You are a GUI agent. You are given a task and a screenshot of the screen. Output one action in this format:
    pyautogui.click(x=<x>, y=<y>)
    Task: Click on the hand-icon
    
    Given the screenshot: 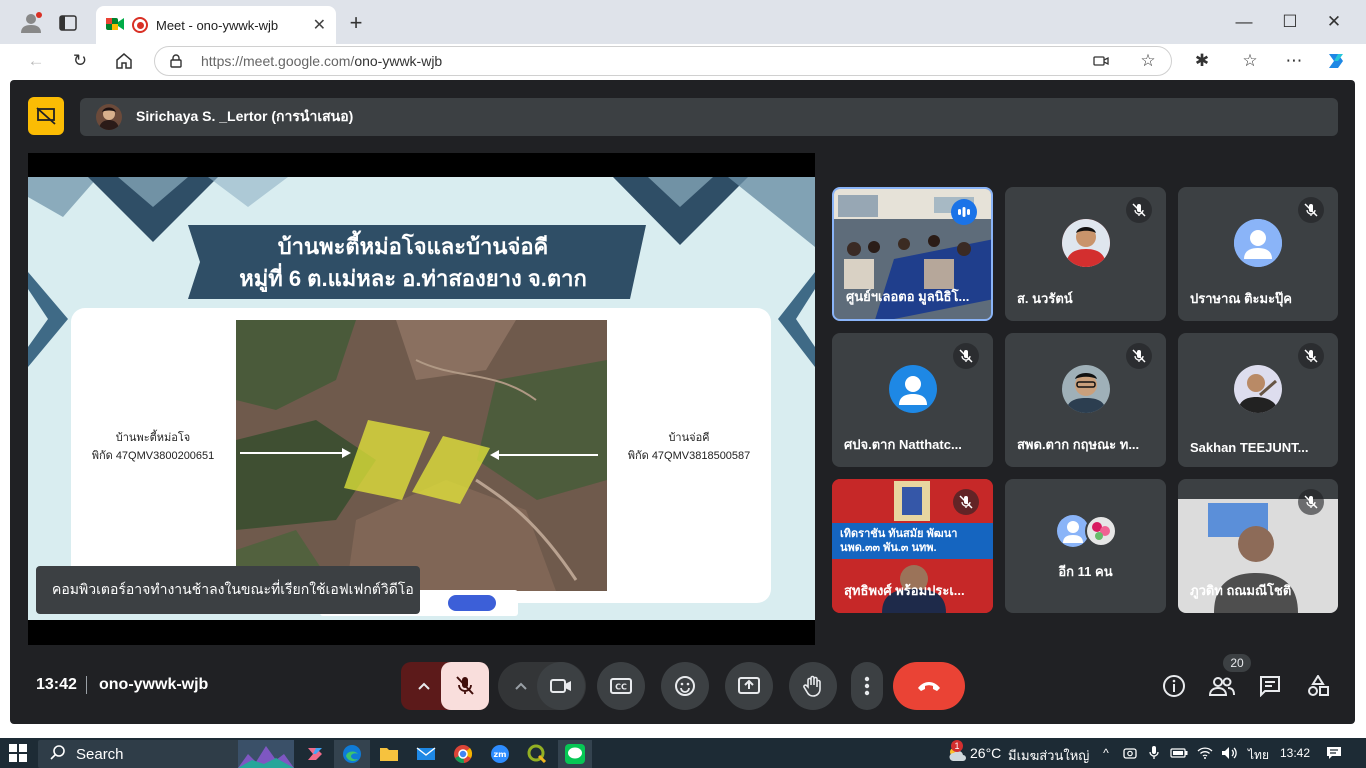 What is the action you would take?
    pyautogui.click(x=812, y=686)
    